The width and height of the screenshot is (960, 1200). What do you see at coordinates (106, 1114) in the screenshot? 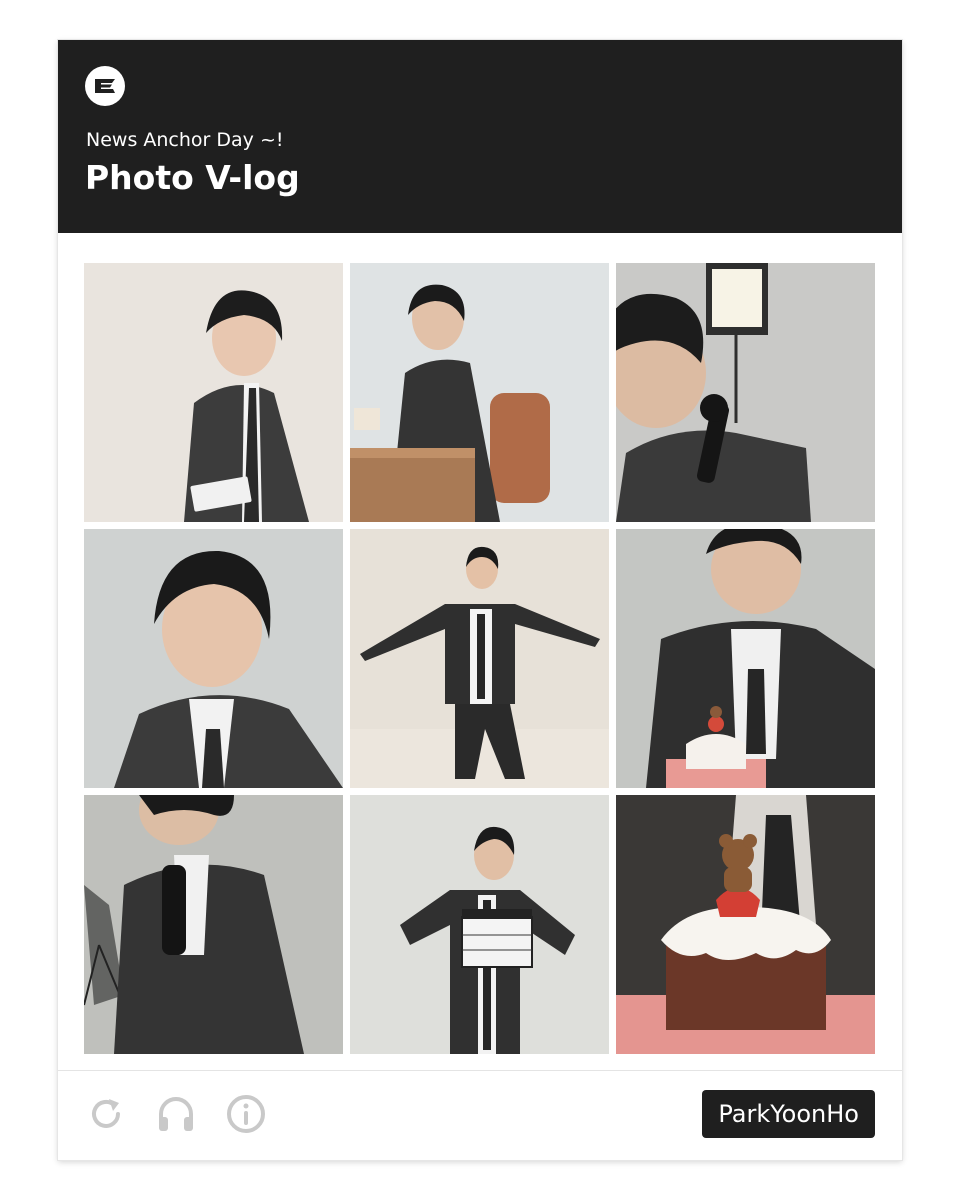
I see `refresh-icon` at bounding box center [106, 1114].